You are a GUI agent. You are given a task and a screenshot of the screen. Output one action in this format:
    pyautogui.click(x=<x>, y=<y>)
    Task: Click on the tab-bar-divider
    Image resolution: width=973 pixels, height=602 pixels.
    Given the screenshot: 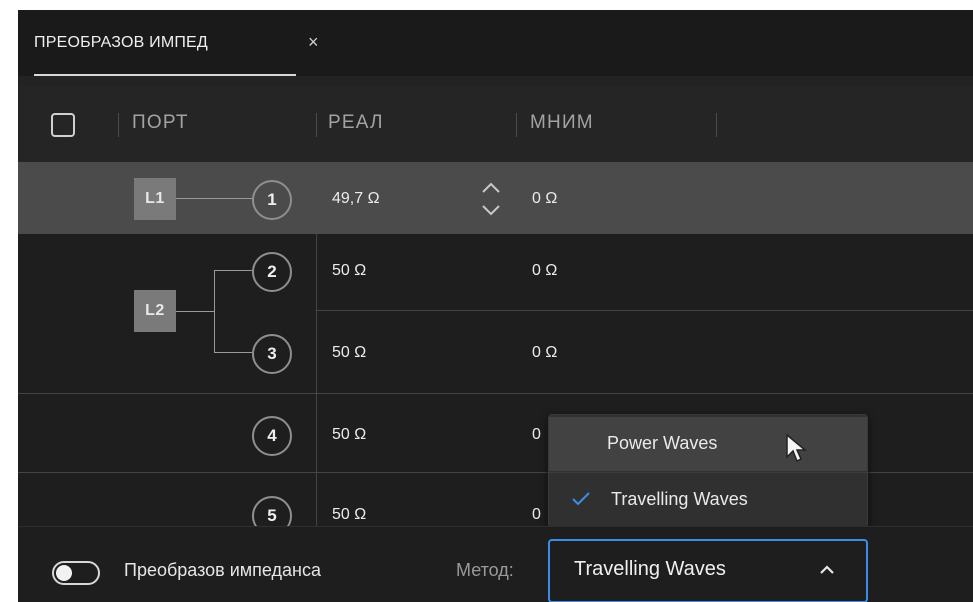 What is the action you would take?
    pyautogui.click(x=495, y=81)
    